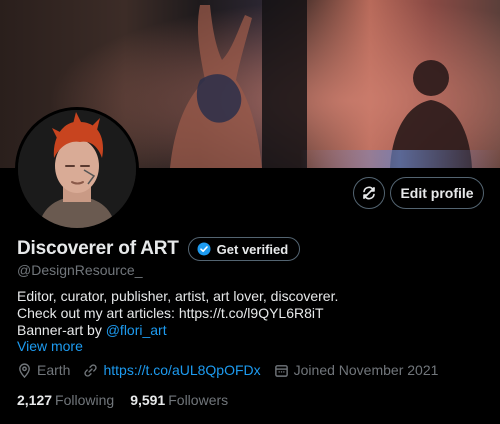  Describe the element at coordinates (136, 330) in the screenshot. I see `mention-link: @flori_art` at that location.